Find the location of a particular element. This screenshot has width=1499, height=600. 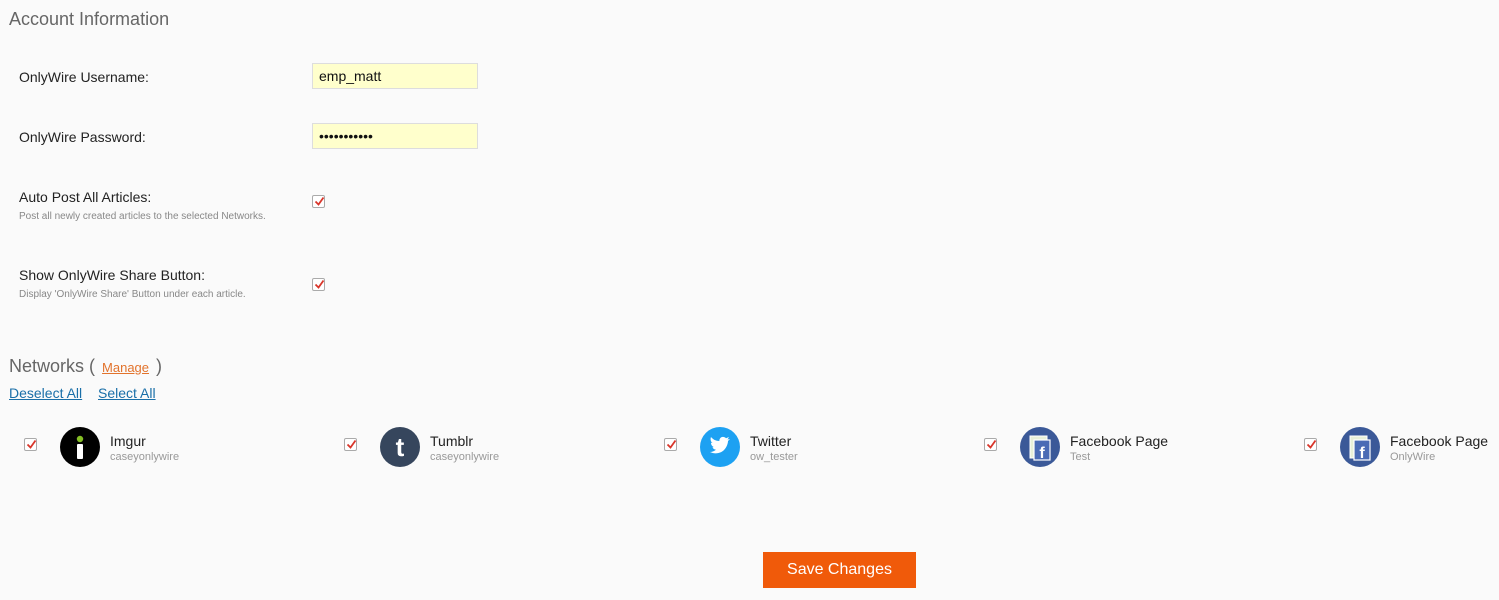

save-changes-button: Save Changes is located at coordinates (839, 570).